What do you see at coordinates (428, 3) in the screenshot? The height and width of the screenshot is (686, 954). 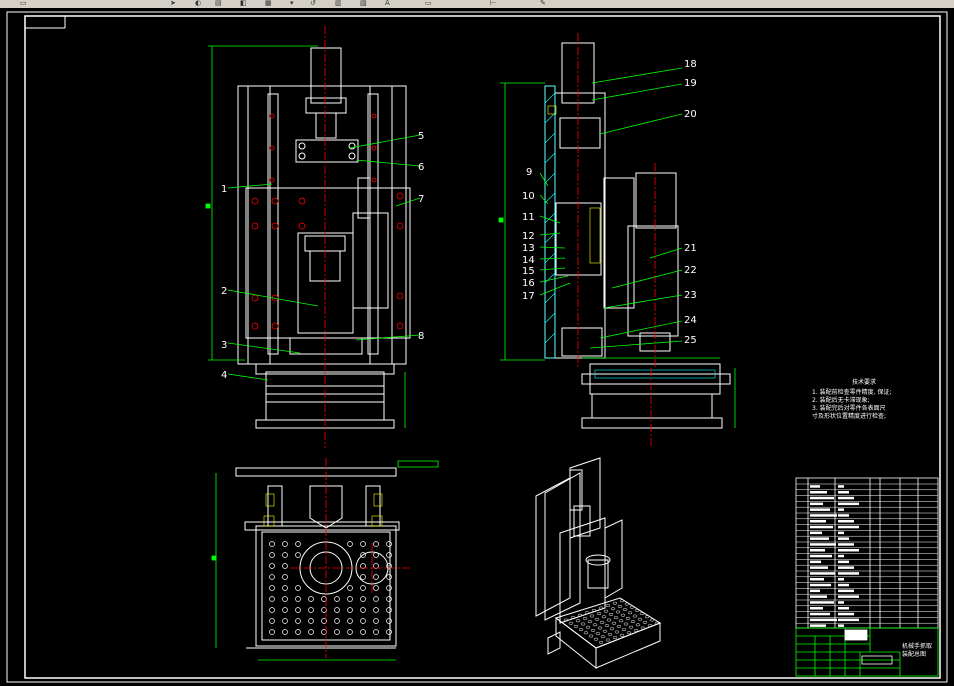 I see `line-icon: ▭` at bounding box center [428, 3].